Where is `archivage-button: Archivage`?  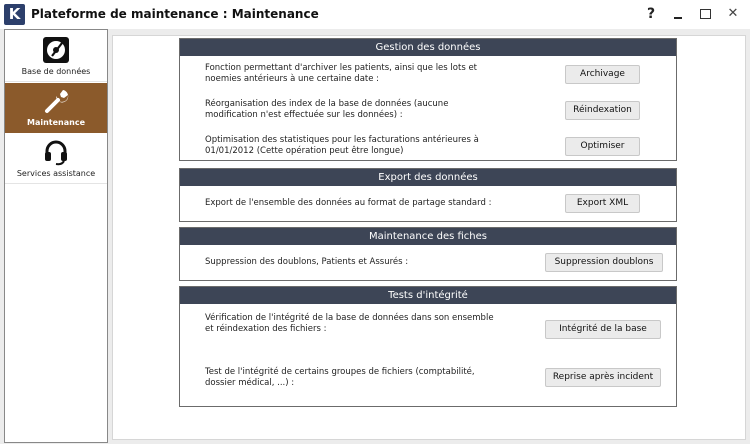 archivage-button: Archivage is located at coordinates (602, 74).